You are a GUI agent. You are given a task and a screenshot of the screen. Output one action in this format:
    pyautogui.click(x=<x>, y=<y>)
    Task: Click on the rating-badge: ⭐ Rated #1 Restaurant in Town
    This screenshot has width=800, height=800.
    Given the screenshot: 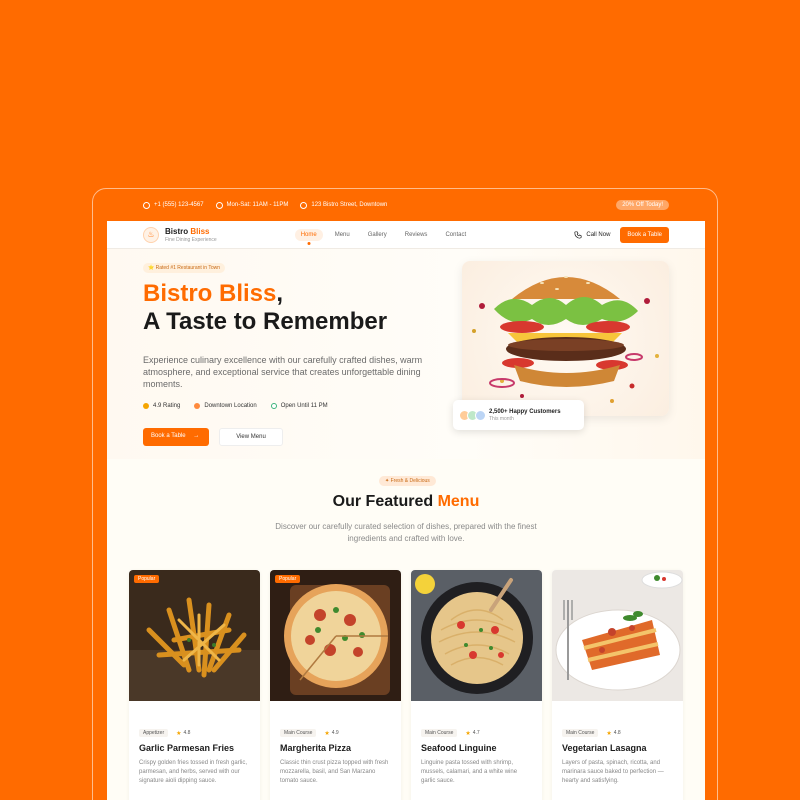 What is the action you would take?
    pyautogui.click(x=184, y=268)
    